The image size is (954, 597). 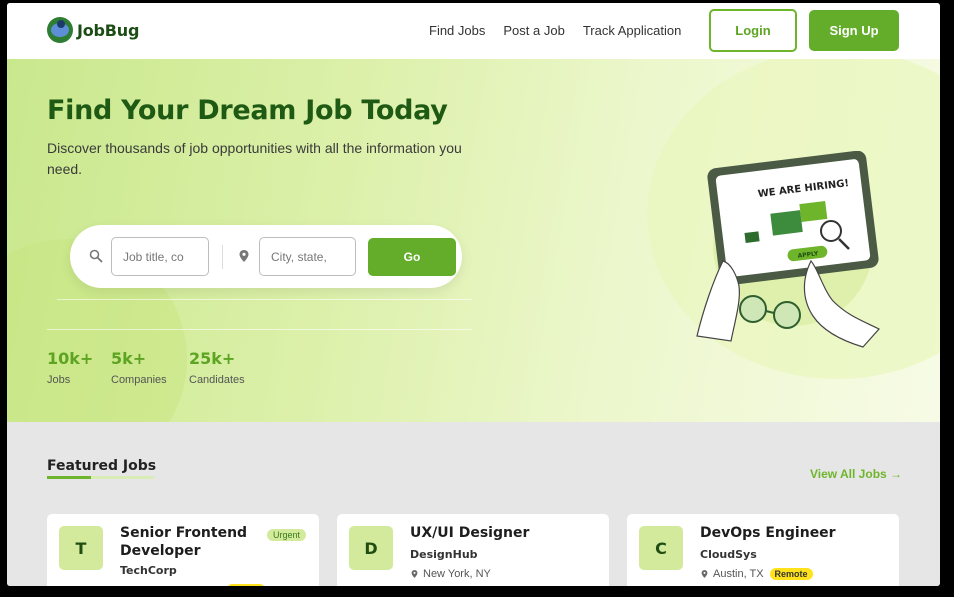 I want to click on hero-title: Find Your Dream Job Today, so click(x=247, y=110).